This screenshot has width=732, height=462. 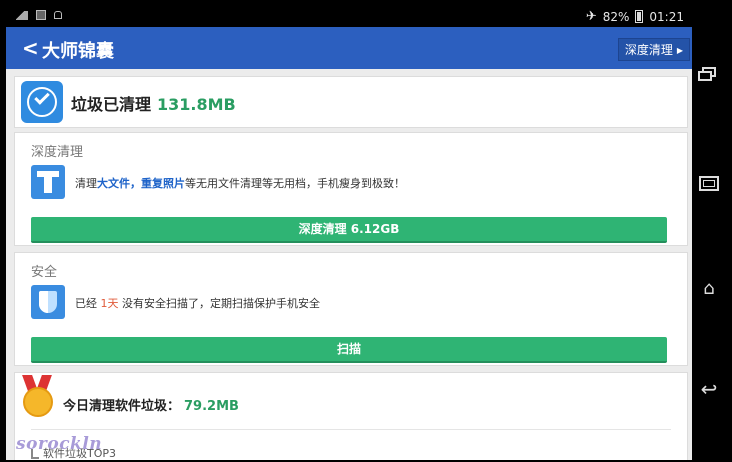 What do you see at coordinates (639, 16) in the screenshot?
I see `battery-icon` at bounding box center [639, 16].